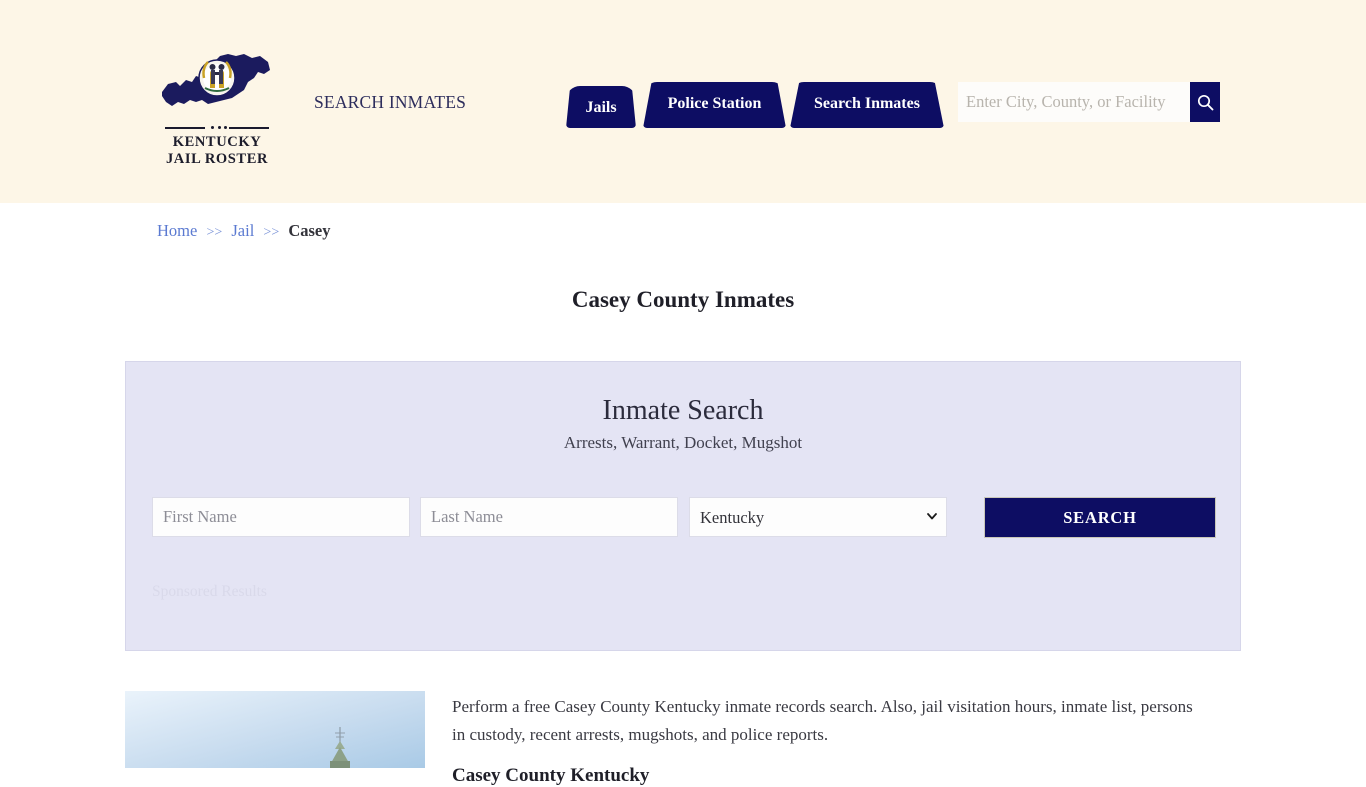 This screenshot has width=1366, height=787. Describe the element at coordinates (177, 230) in the screenshot. I see `breadcrumb-link-home: Home` at that location.